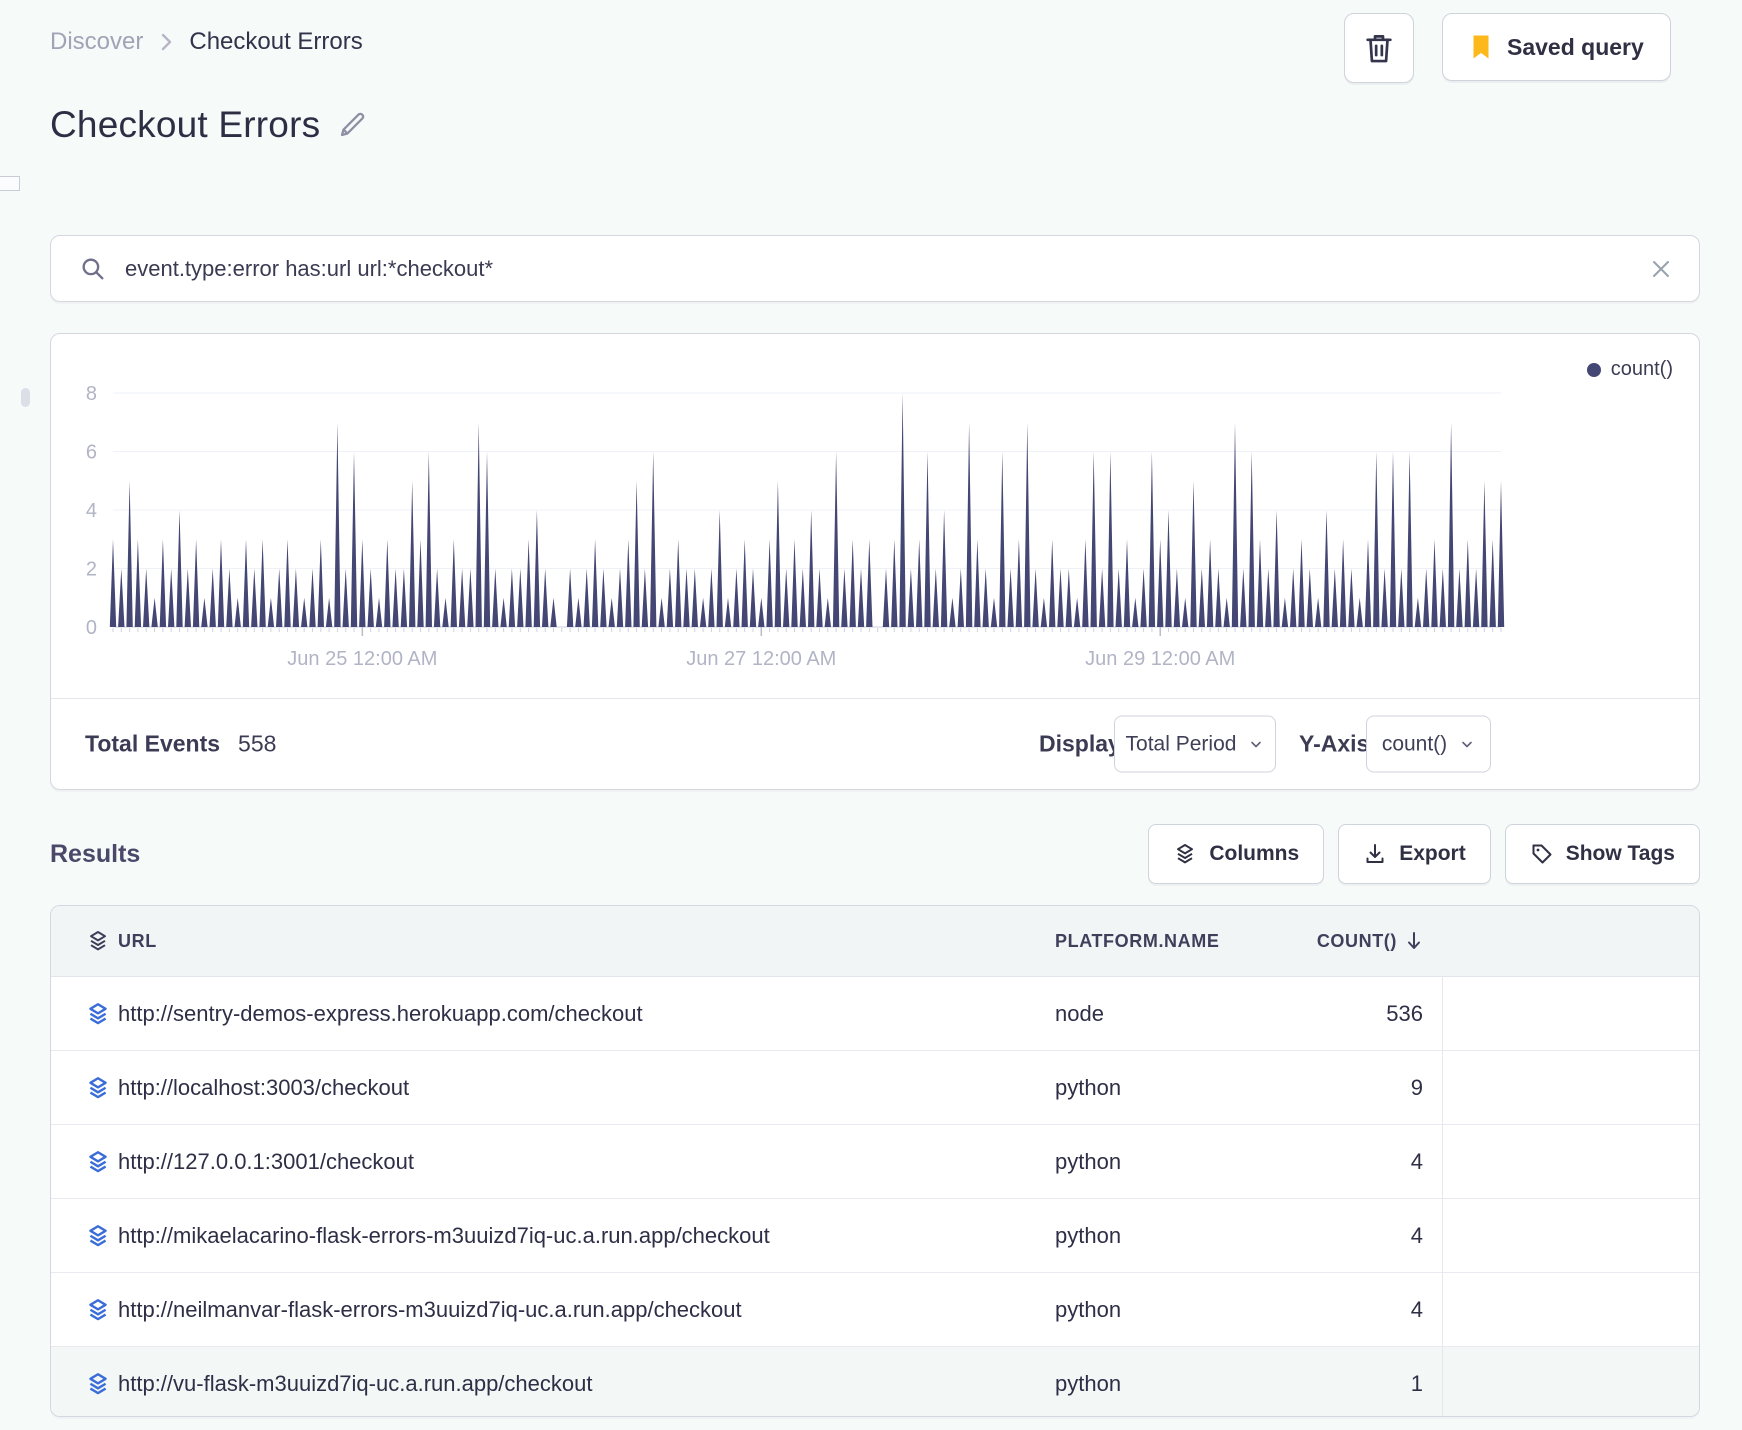 This screenshot has height=1430, width=1742. I want to click on export-button-label: Export, so click(1432, 853).